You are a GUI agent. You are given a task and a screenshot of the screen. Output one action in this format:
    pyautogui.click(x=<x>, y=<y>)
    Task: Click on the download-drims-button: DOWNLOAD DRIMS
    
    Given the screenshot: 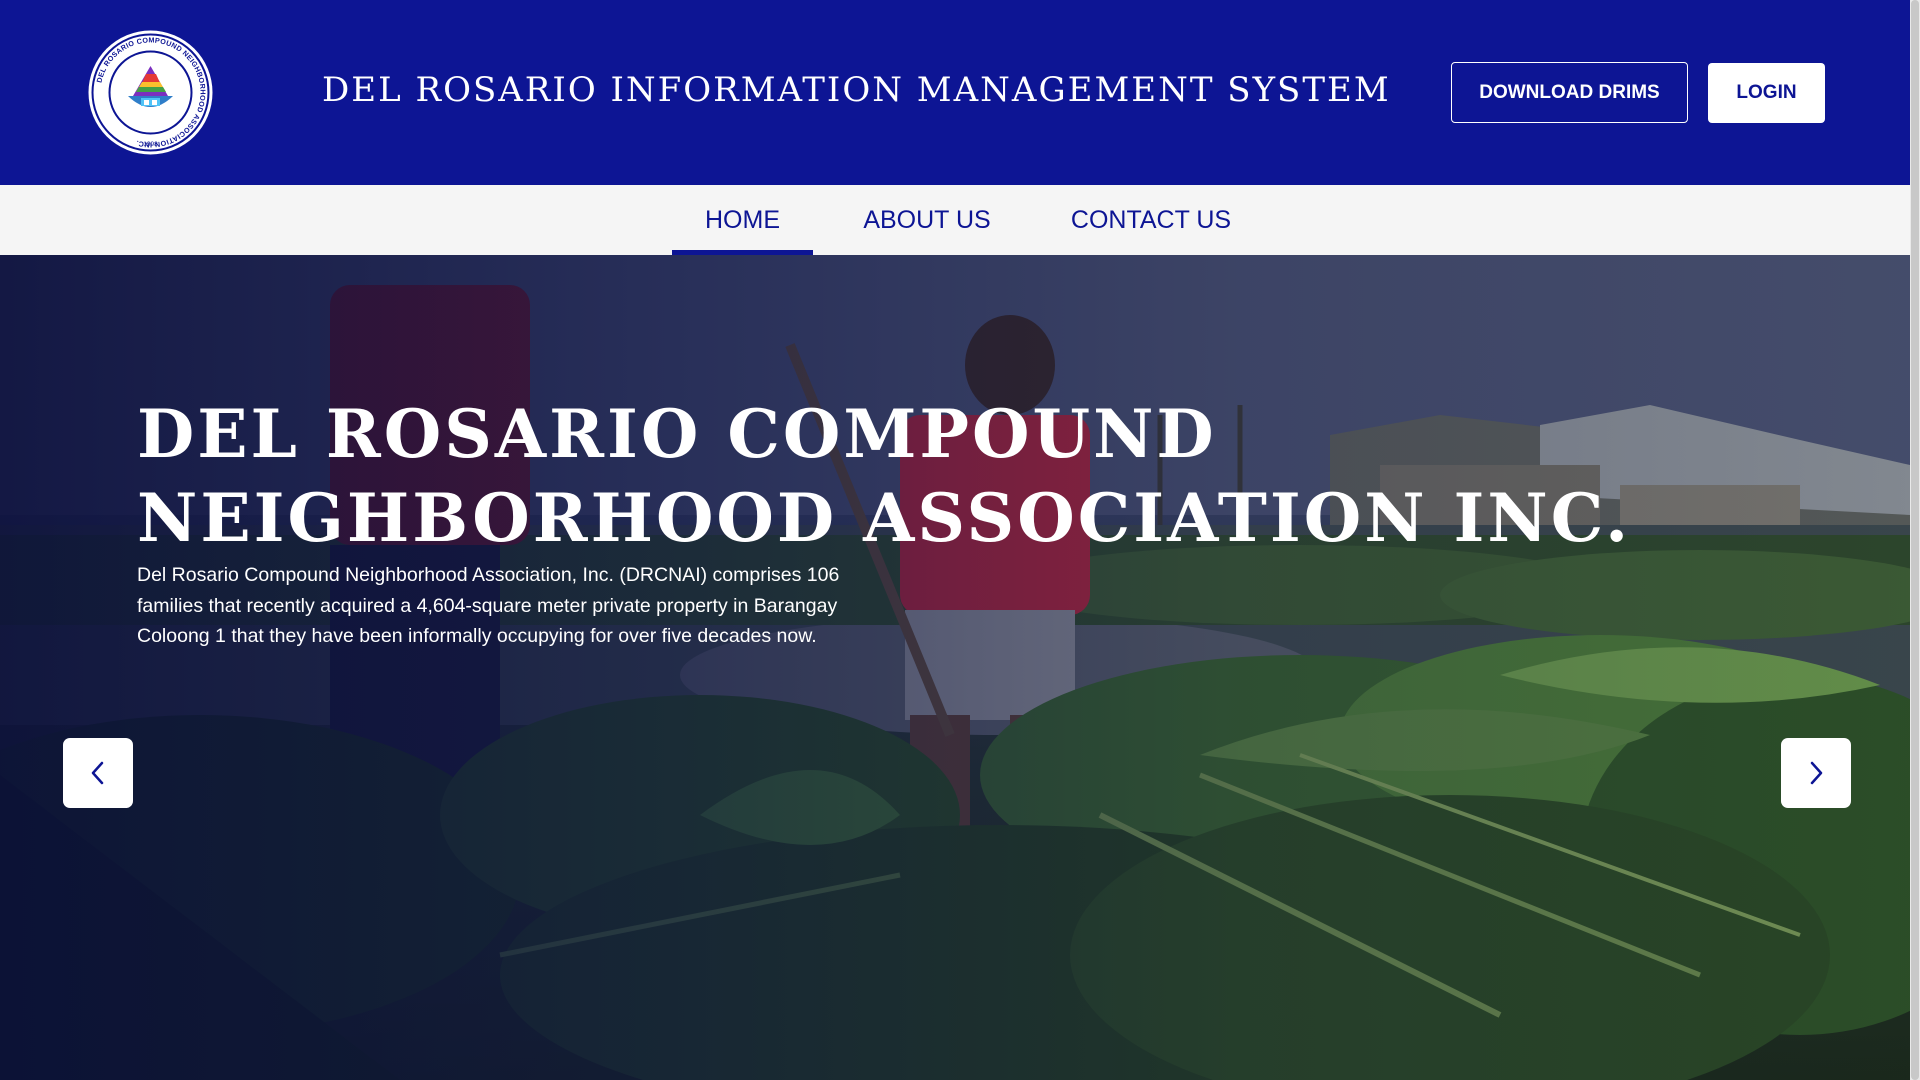 What is the action you would take?
    pyautogui.click(x=1569, y=92)
    